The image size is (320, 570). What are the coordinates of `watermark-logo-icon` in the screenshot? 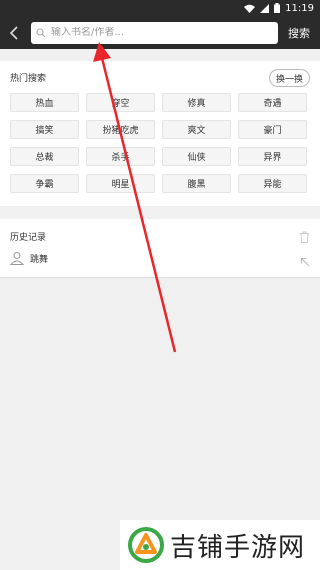 It's located at (146, 545).